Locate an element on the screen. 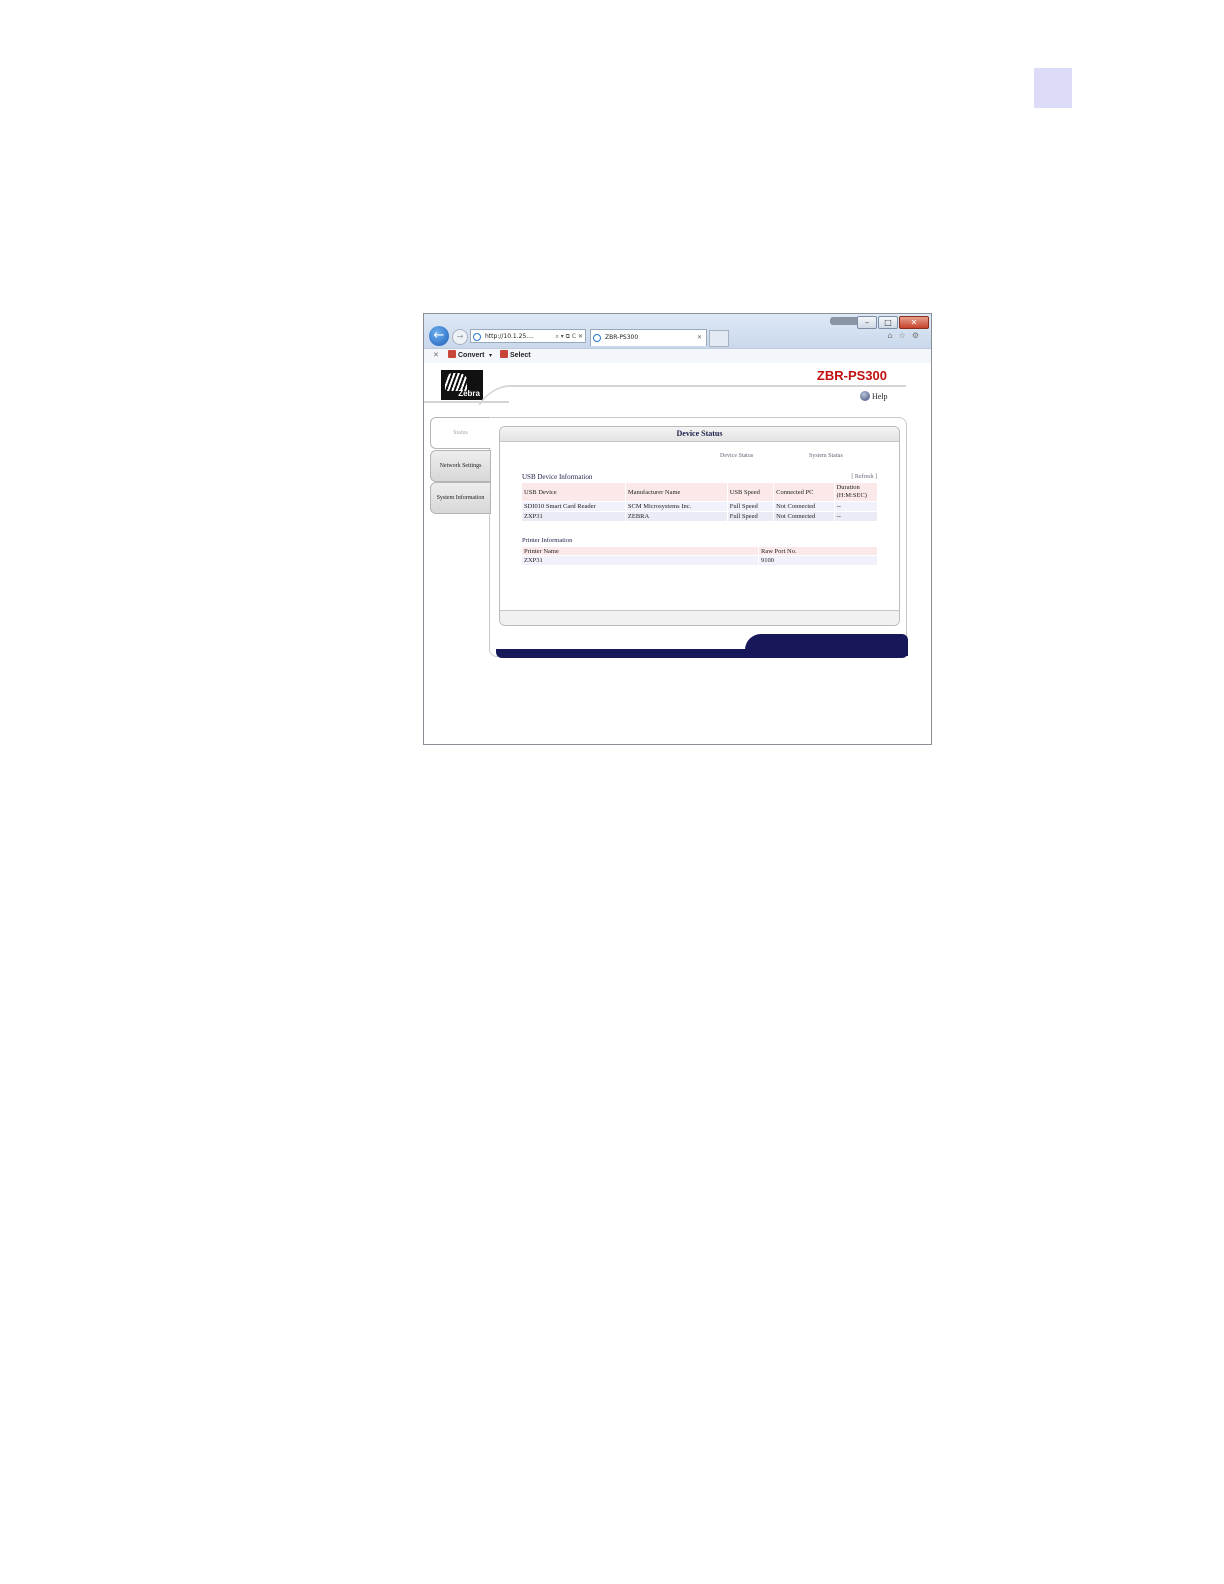 The image size is (1224, 1584). panel-footer is located at coordinates (699, 617).